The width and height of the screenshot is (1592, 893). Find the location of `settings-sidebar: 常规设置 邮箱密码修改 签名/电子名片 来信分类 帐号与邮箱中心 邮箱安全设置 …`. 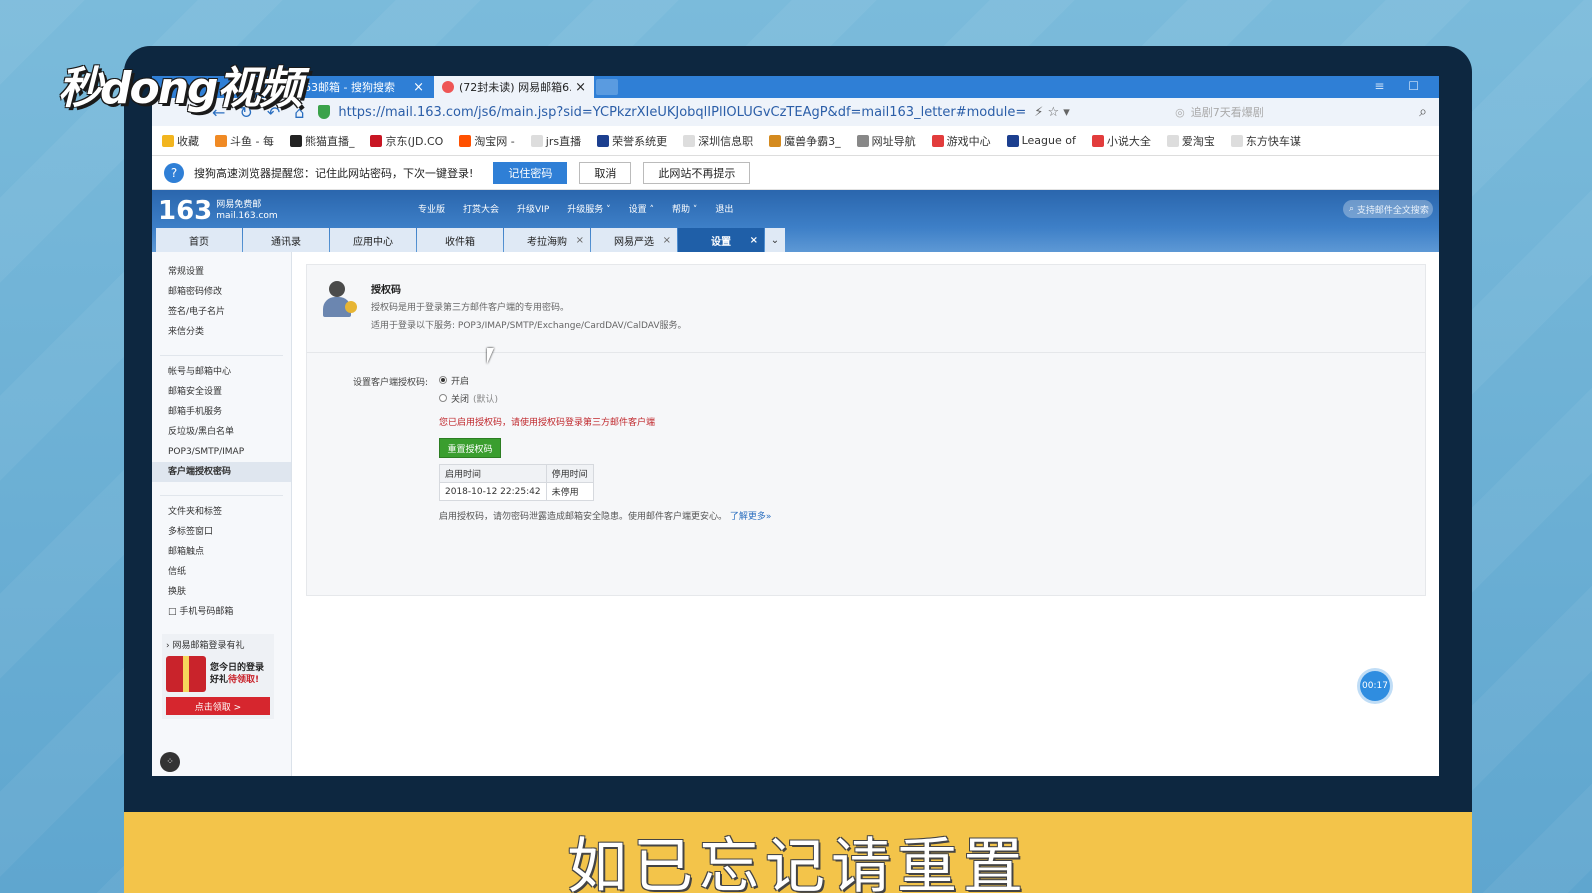

settings-sidebar: 常规设置 邮箱密码修改 签名/电子名片 来信分类 帐号与邮箱中心 邮箱安全设置 … is located at coordinates (222, 514).